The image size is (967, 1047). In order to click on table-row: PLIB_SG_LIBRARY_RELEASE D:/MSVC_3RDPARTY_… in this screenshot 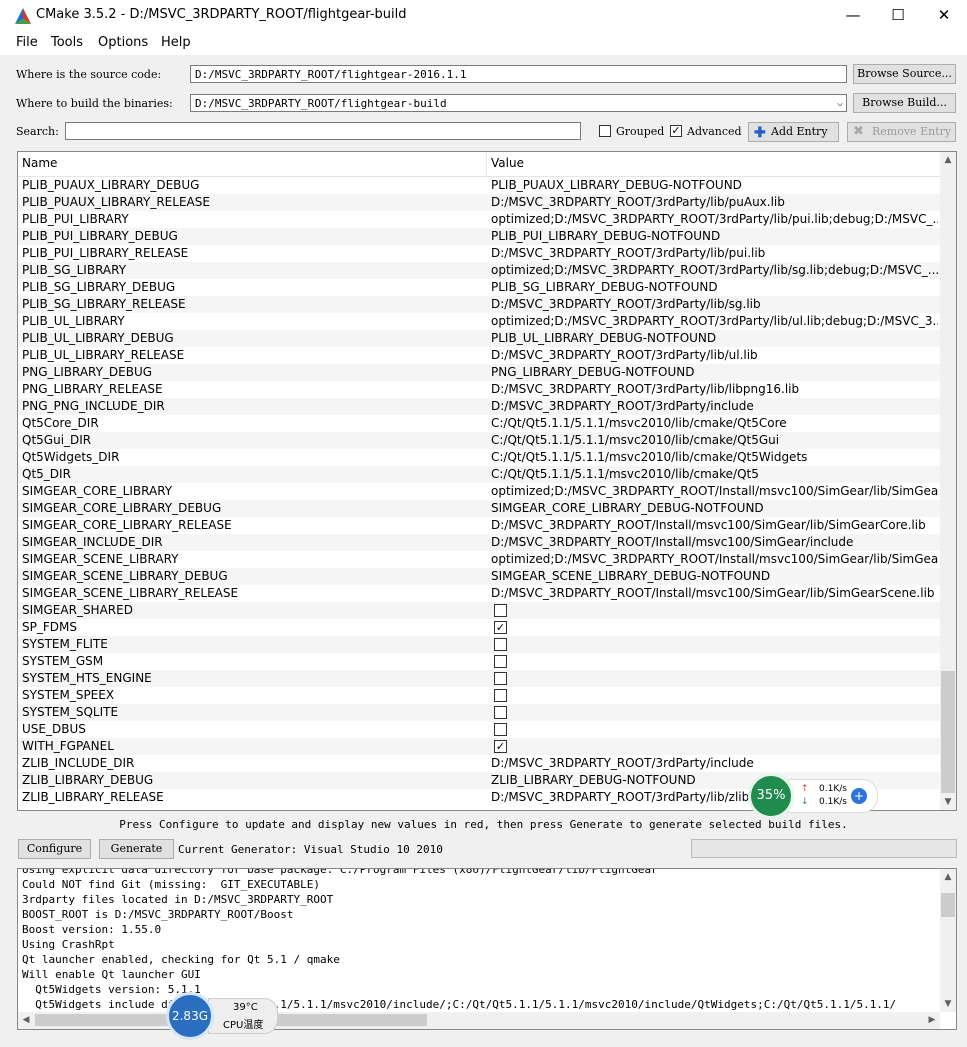, I will do `click(479, 304)`.